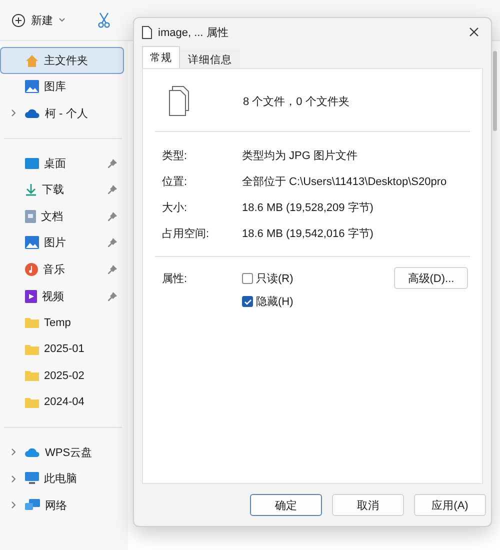  Describe the element at coordinates (62, 269) in the screenshot. I see `sidebar-item: 音乐` at that location.